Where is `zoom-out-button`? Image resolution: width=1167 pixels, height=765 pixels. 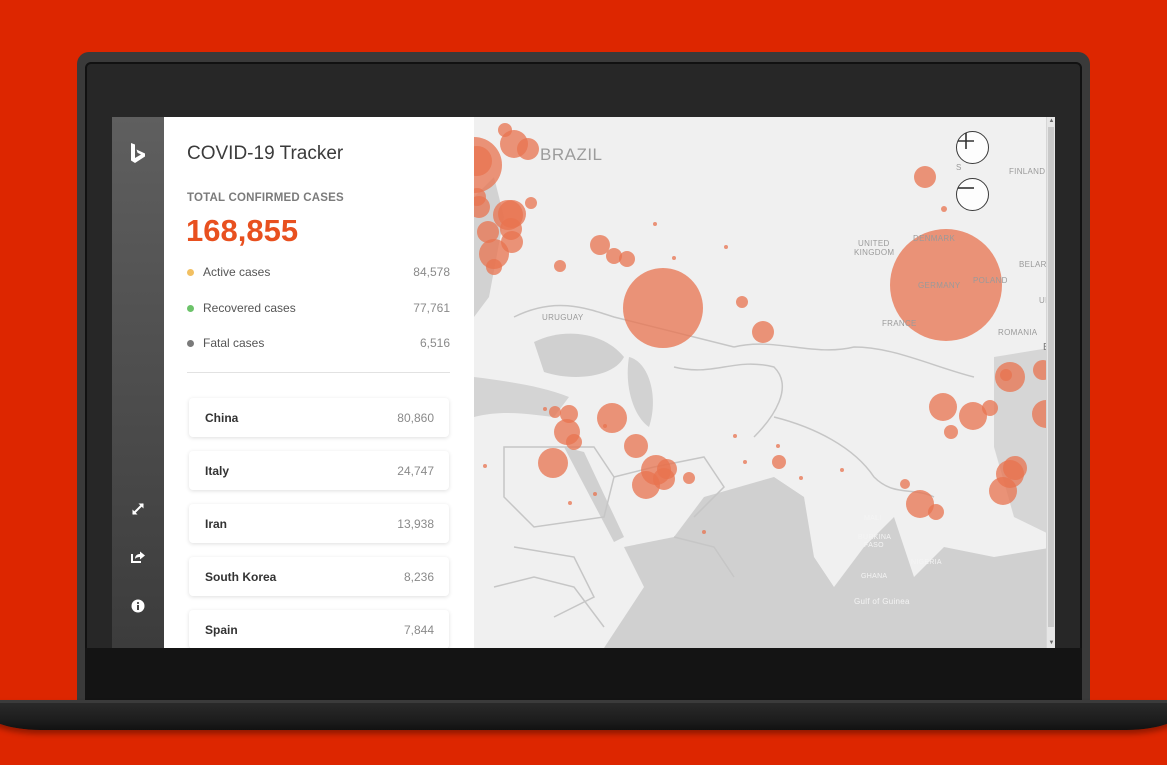
zoom-out-button is located at coordinates (972, 194).